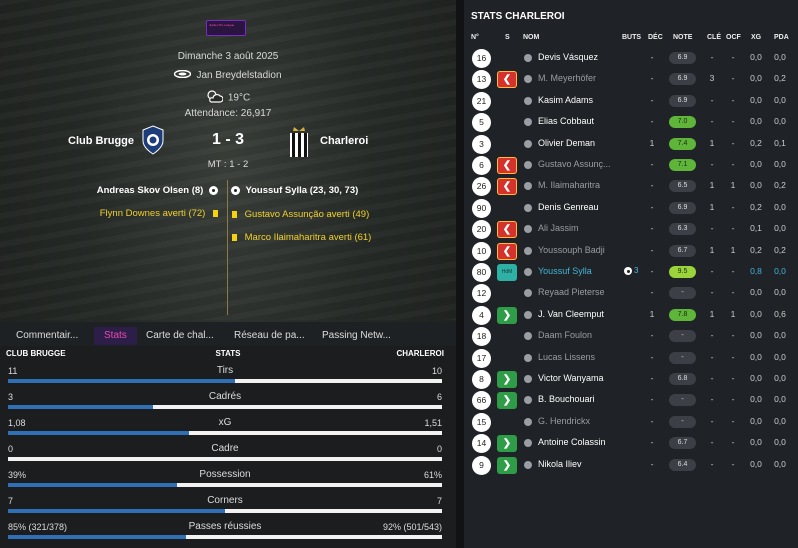 This screenshot has height=548, width=798. Describe the element at coordinates (780, 249) in the screenshot. I see `pda-cell: 0,2` at that location.